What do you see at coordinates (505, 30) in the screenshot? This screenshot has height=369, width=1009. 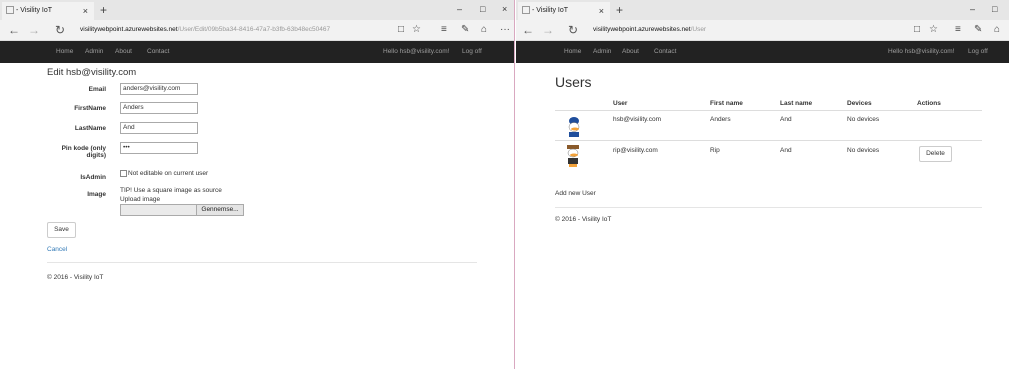 I see `more-icon: ···` at bounding box center [505, 30].